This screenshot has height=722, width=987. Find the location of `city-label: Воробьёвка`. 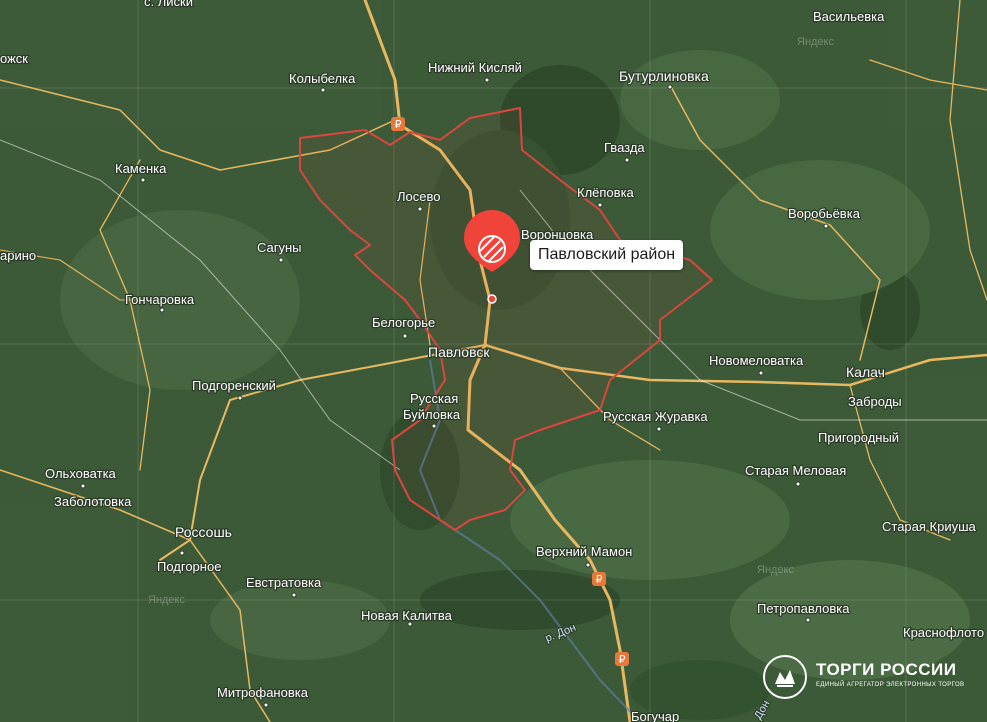

city-label: Воробьёвка is located at coordinates (824, 213).